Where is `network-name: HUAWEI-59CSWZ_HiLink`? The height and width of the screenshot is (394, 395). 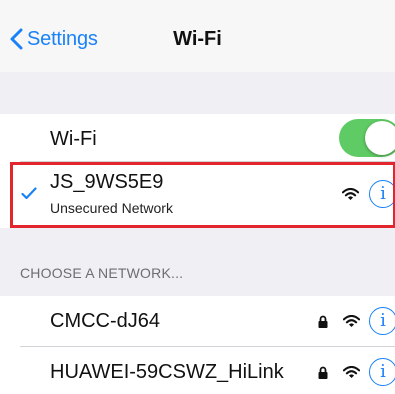 network-name: HUAWEI-59CSWZ_HiLink is located at coordinates (167, 372).